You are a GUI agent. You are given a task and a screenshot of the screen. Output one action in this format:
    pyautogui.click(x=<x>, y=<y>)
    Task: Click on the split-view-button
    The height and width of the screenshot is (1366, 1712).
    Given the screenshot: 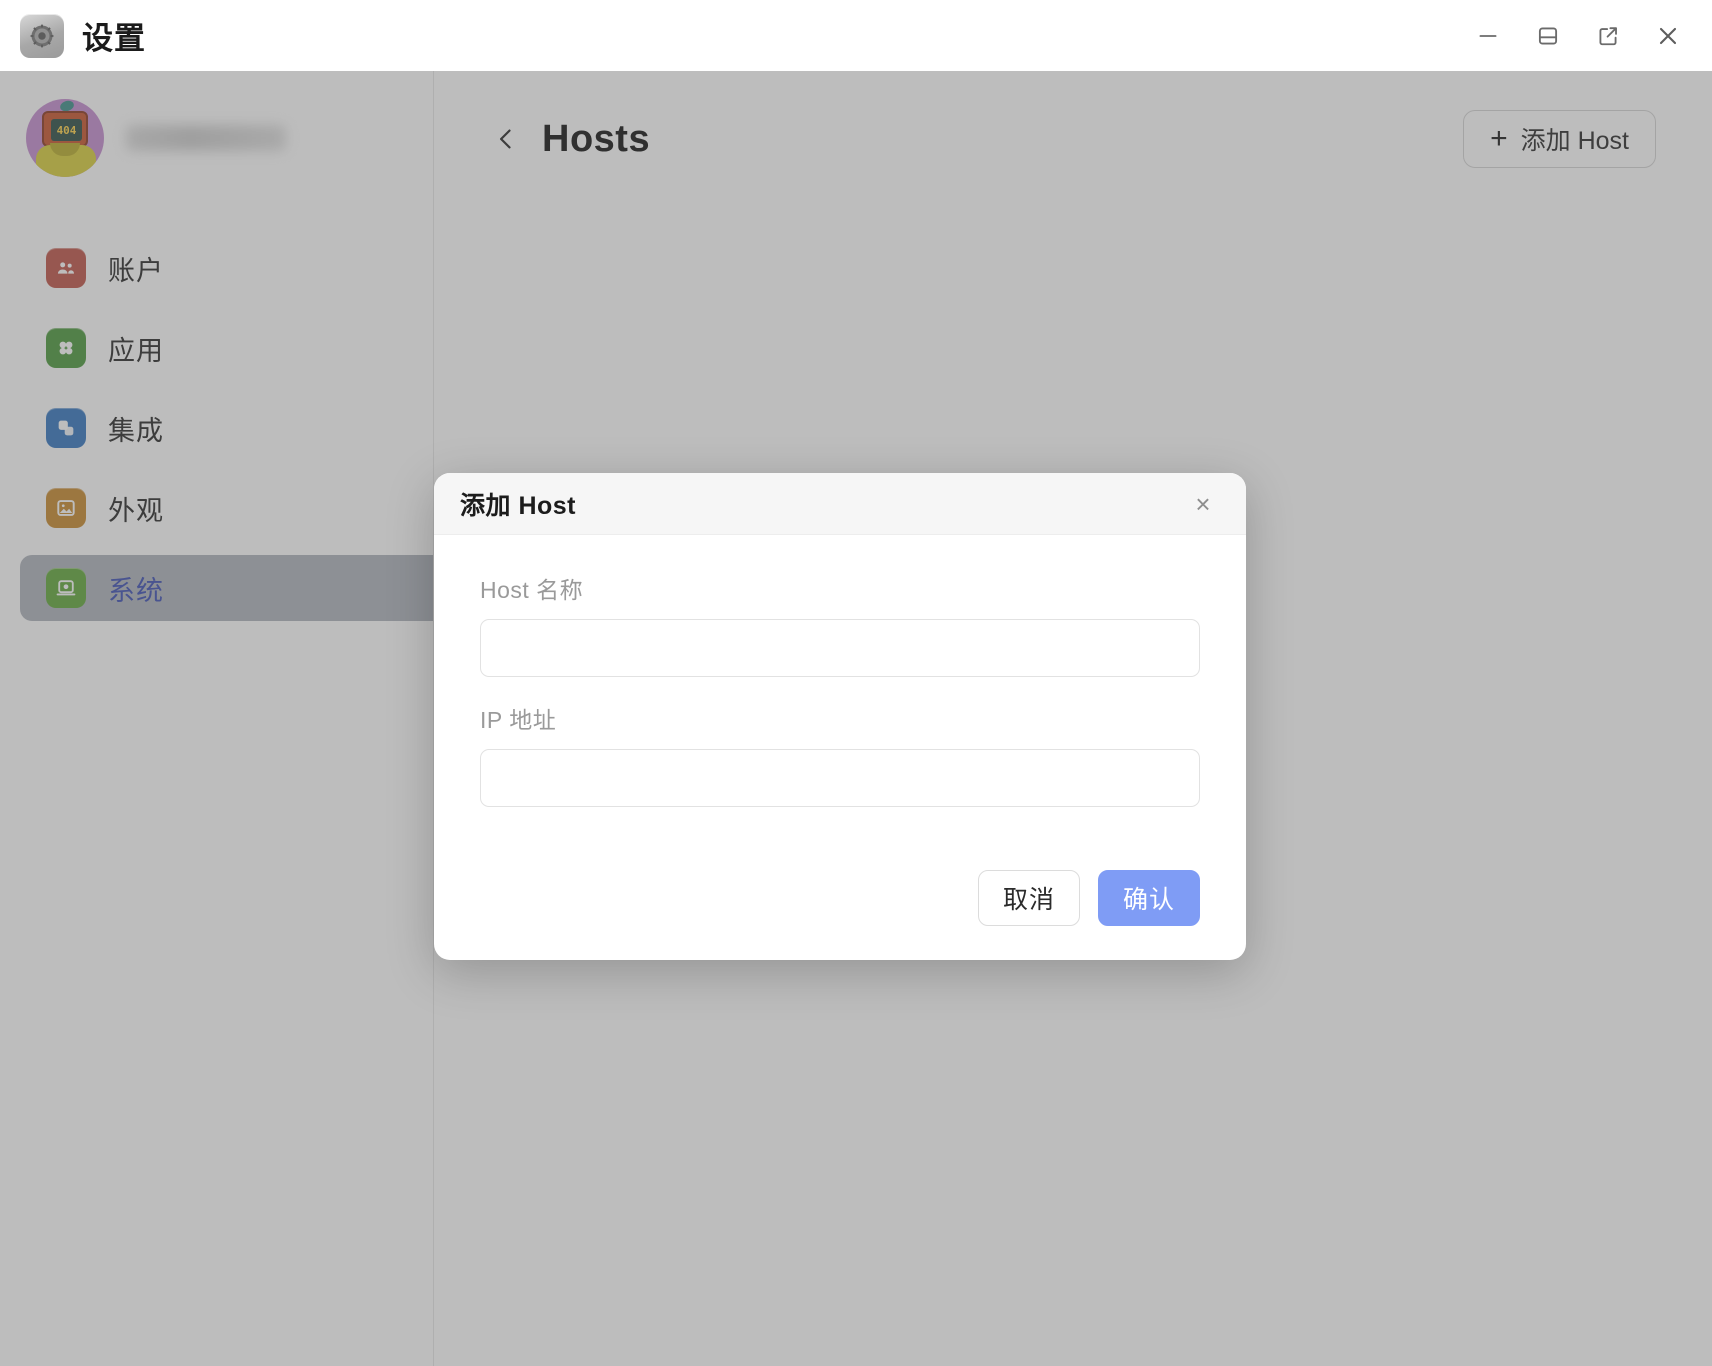 What is the action you would take?
    pyautogui.click(x=1548, y=36)
    